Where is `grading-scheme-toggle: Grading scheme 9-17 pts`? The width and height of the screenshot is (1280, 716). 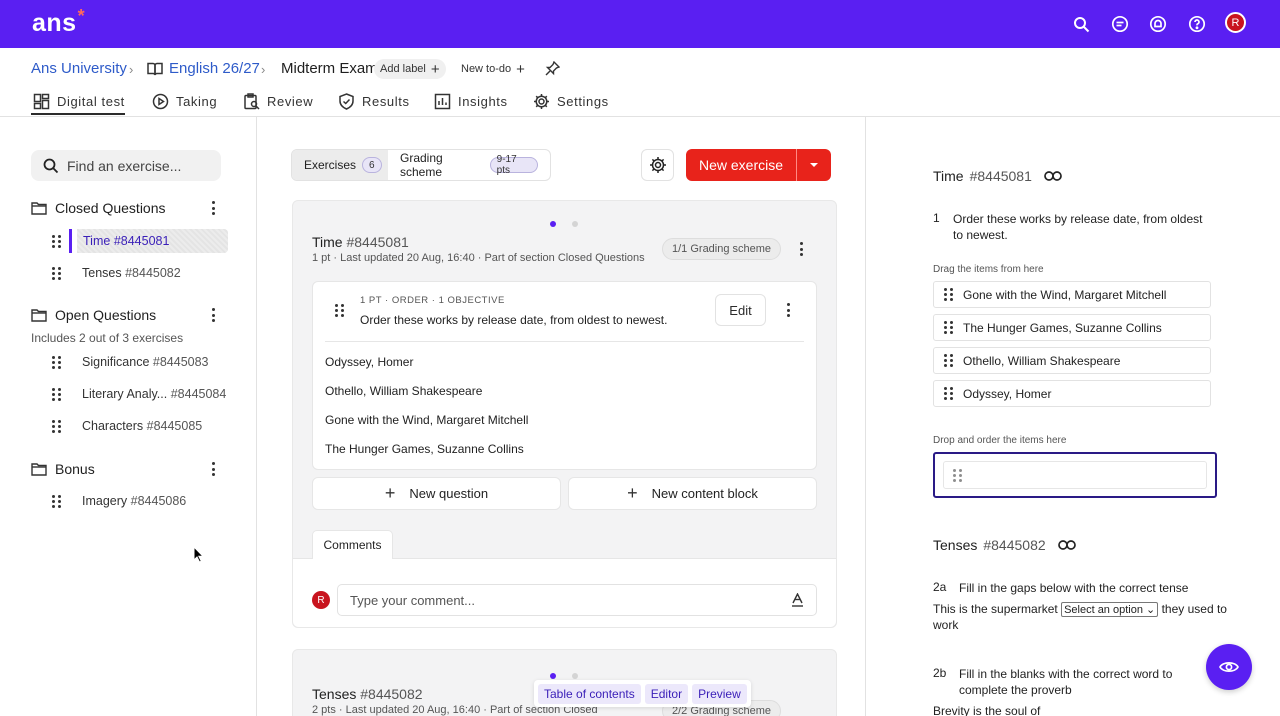
grading-scheme-toggle: Grading scheme 9-17 pts is located at coordinates (469, 165).